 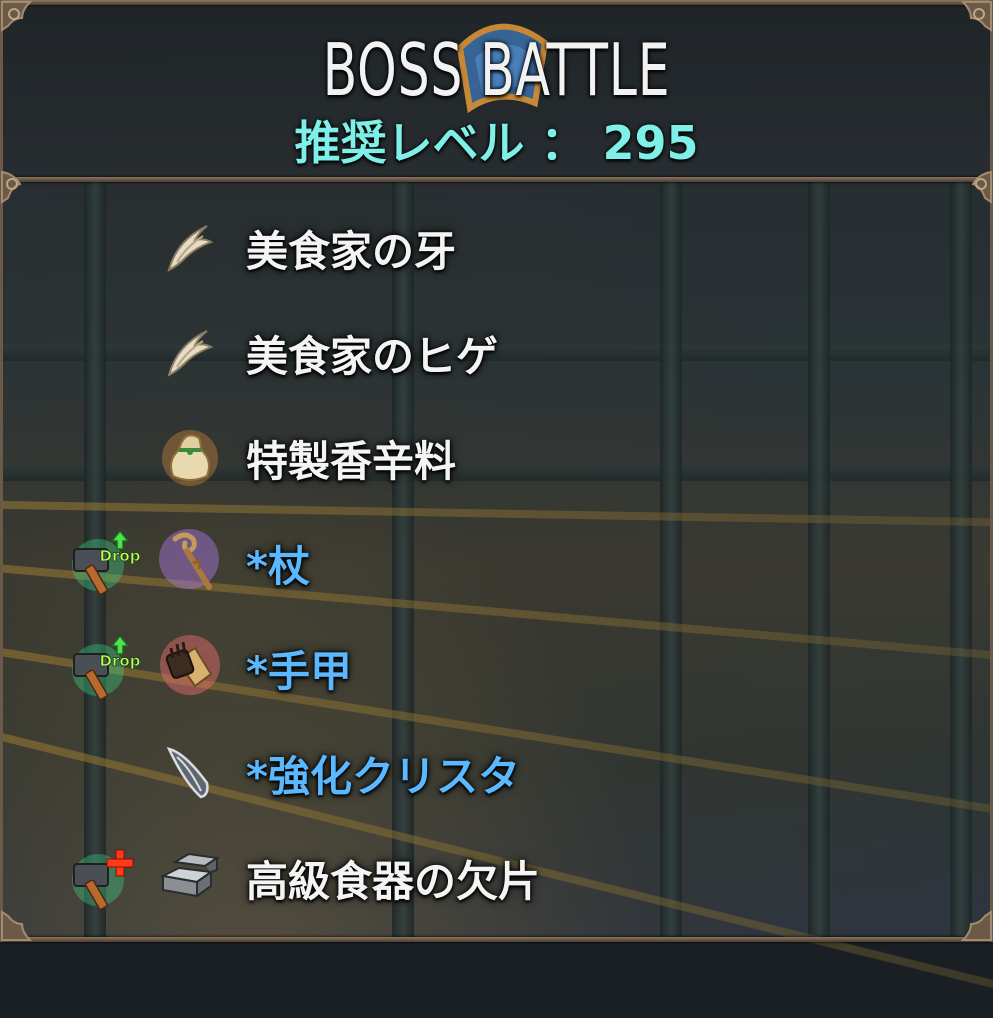 I want to click on reward-item: 特製香辛料, so click(x=496, y=455).